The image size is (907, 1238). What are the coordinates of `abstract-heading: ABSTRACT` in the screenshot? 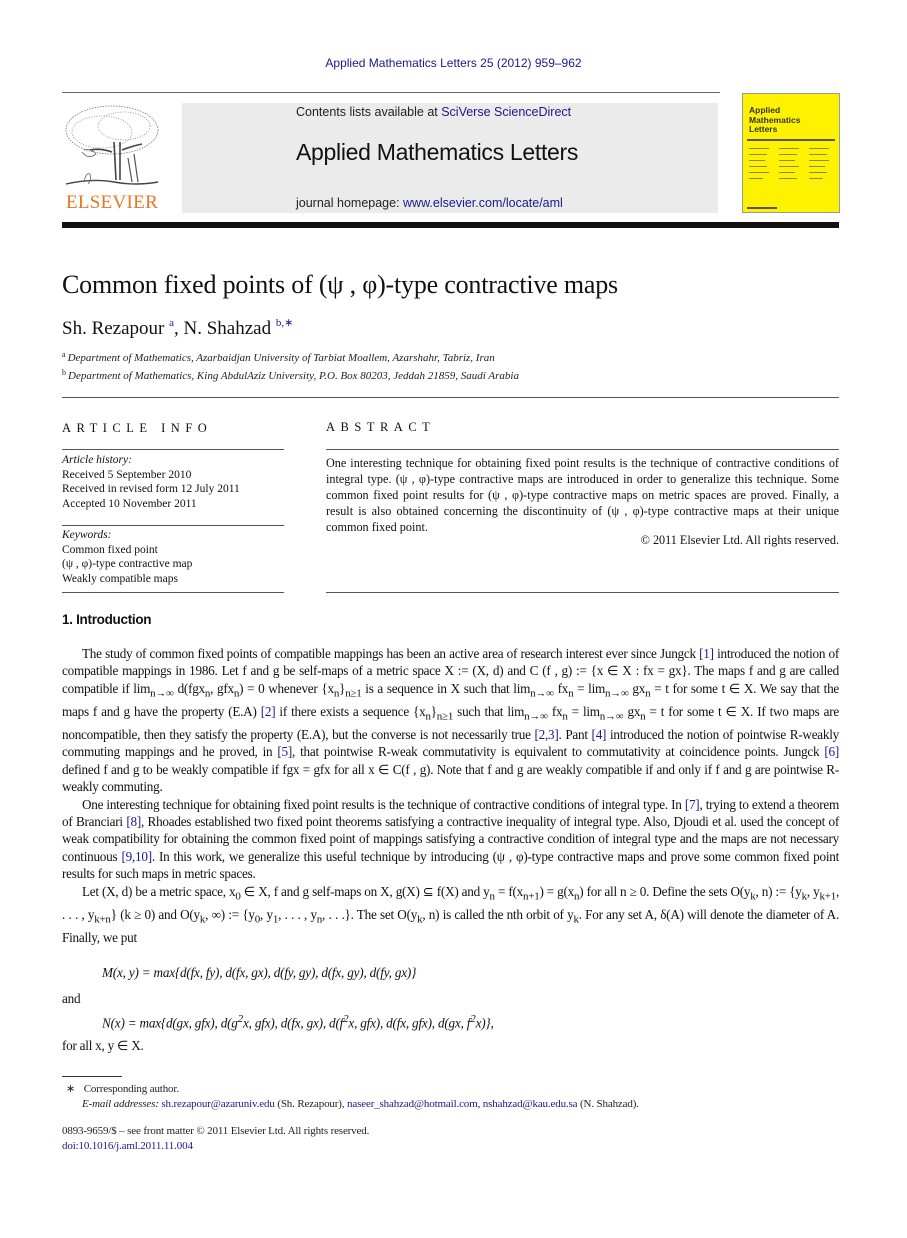 It's located at (381, 427).